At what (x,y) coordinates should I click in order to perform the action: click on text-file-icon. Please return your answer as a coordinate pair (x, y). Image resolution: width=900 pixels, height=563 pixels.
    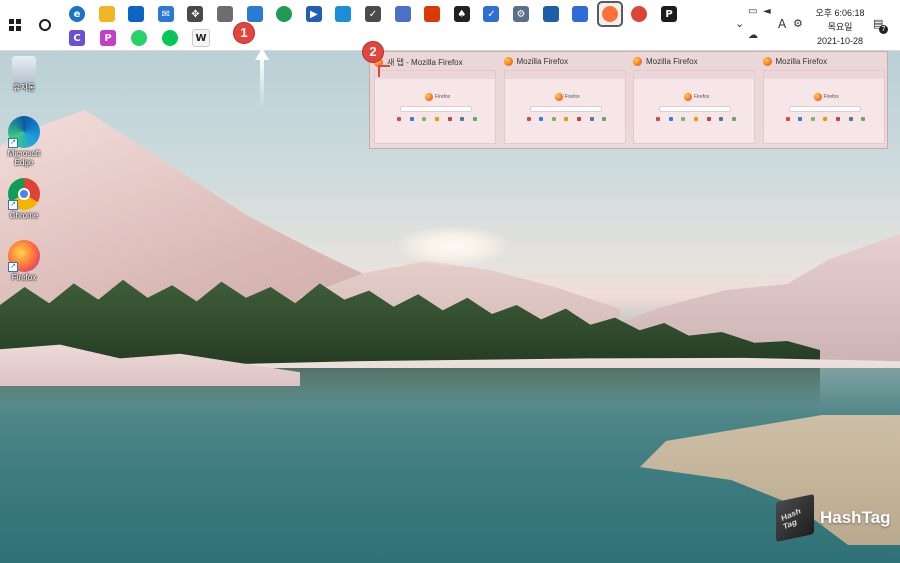
    Looking at the image, I should click on (225, 14).